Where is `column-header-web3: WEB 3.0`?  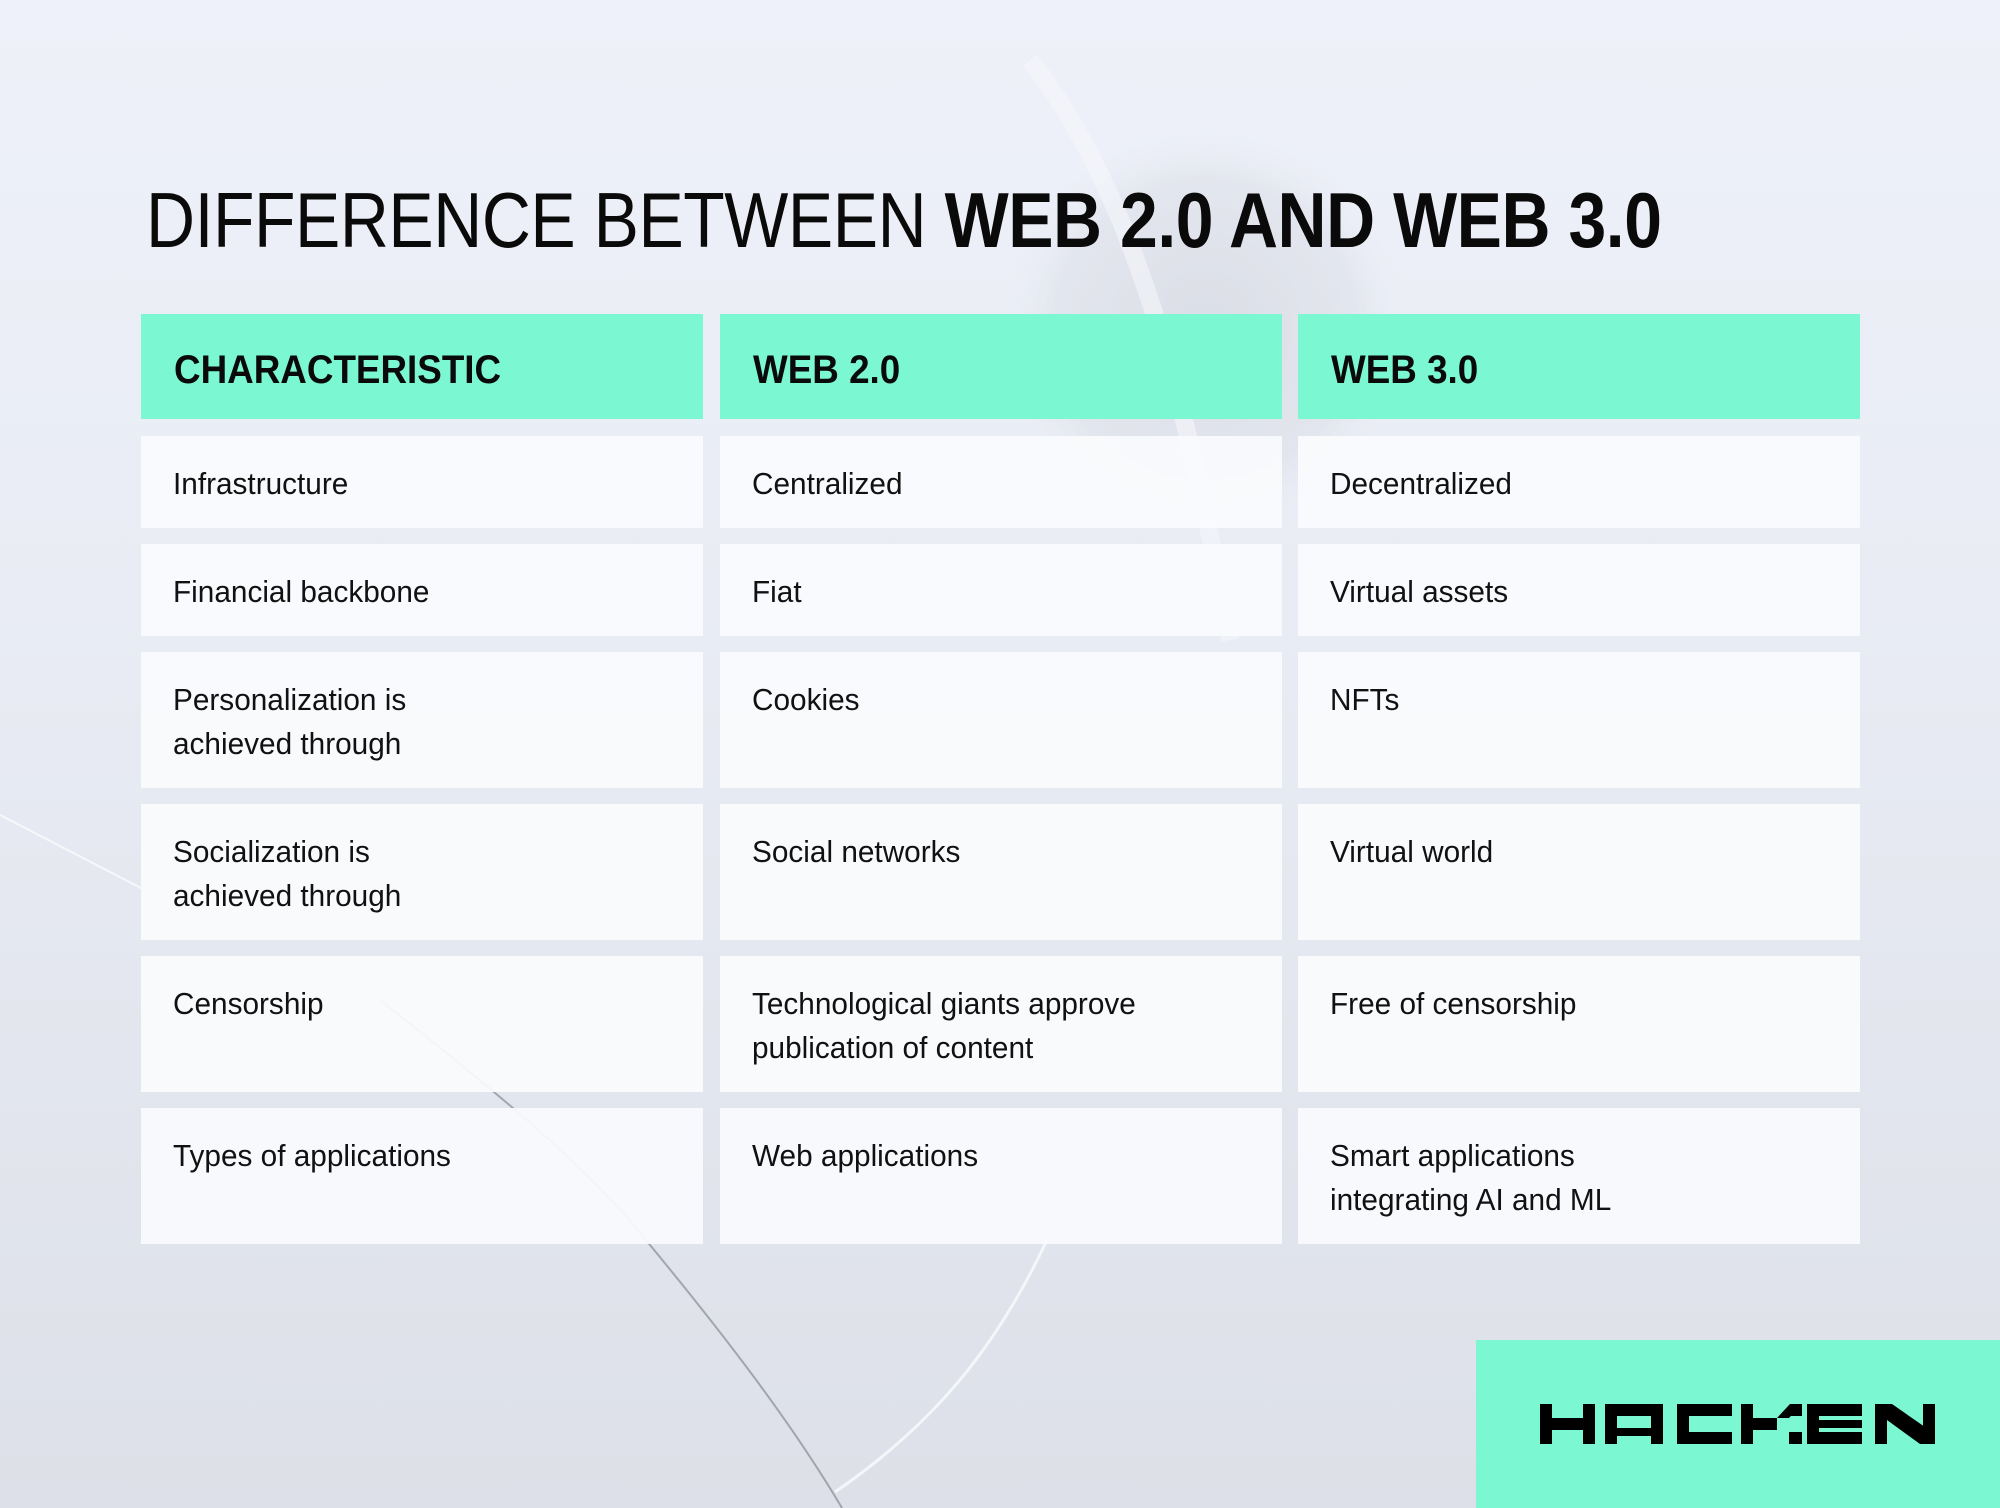
column-header-web3: WEB 3.0 is located at coordinates (1579, 366).